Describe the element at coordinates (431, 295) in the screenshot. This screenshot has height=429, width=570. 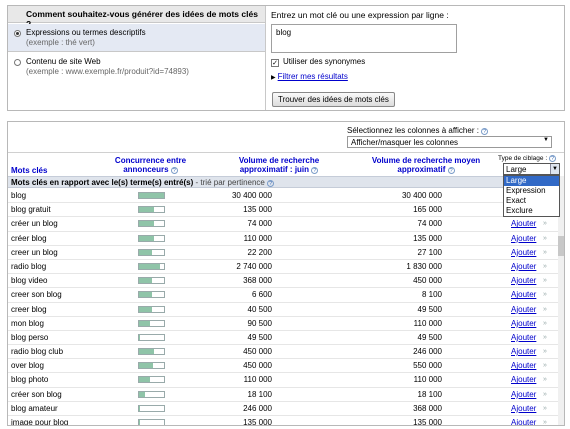
I see `volume-average-cell: 8 100` at that location.